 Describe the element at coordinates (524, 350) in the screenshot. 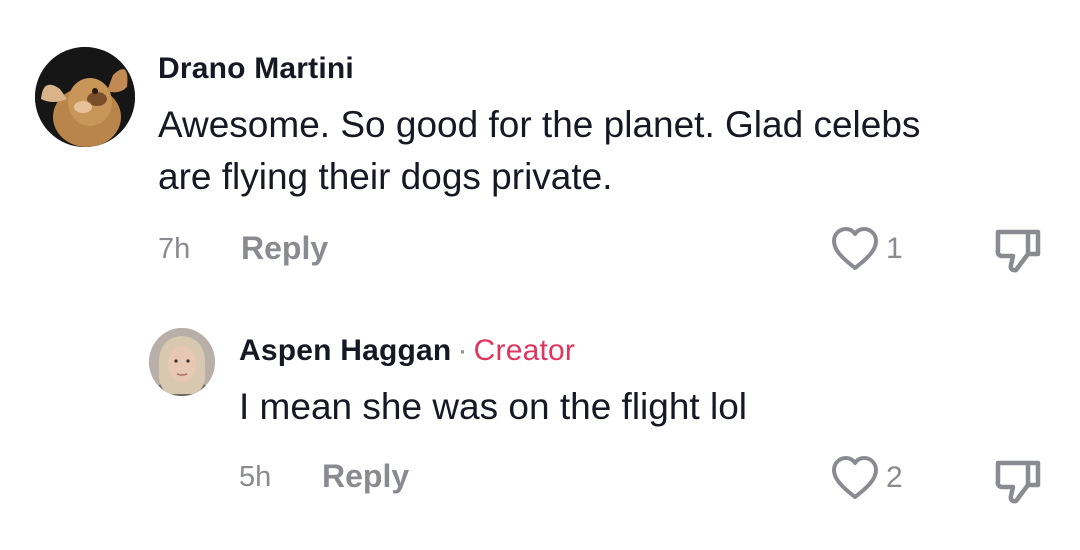

I see `creator-badge: Creator` at that location.